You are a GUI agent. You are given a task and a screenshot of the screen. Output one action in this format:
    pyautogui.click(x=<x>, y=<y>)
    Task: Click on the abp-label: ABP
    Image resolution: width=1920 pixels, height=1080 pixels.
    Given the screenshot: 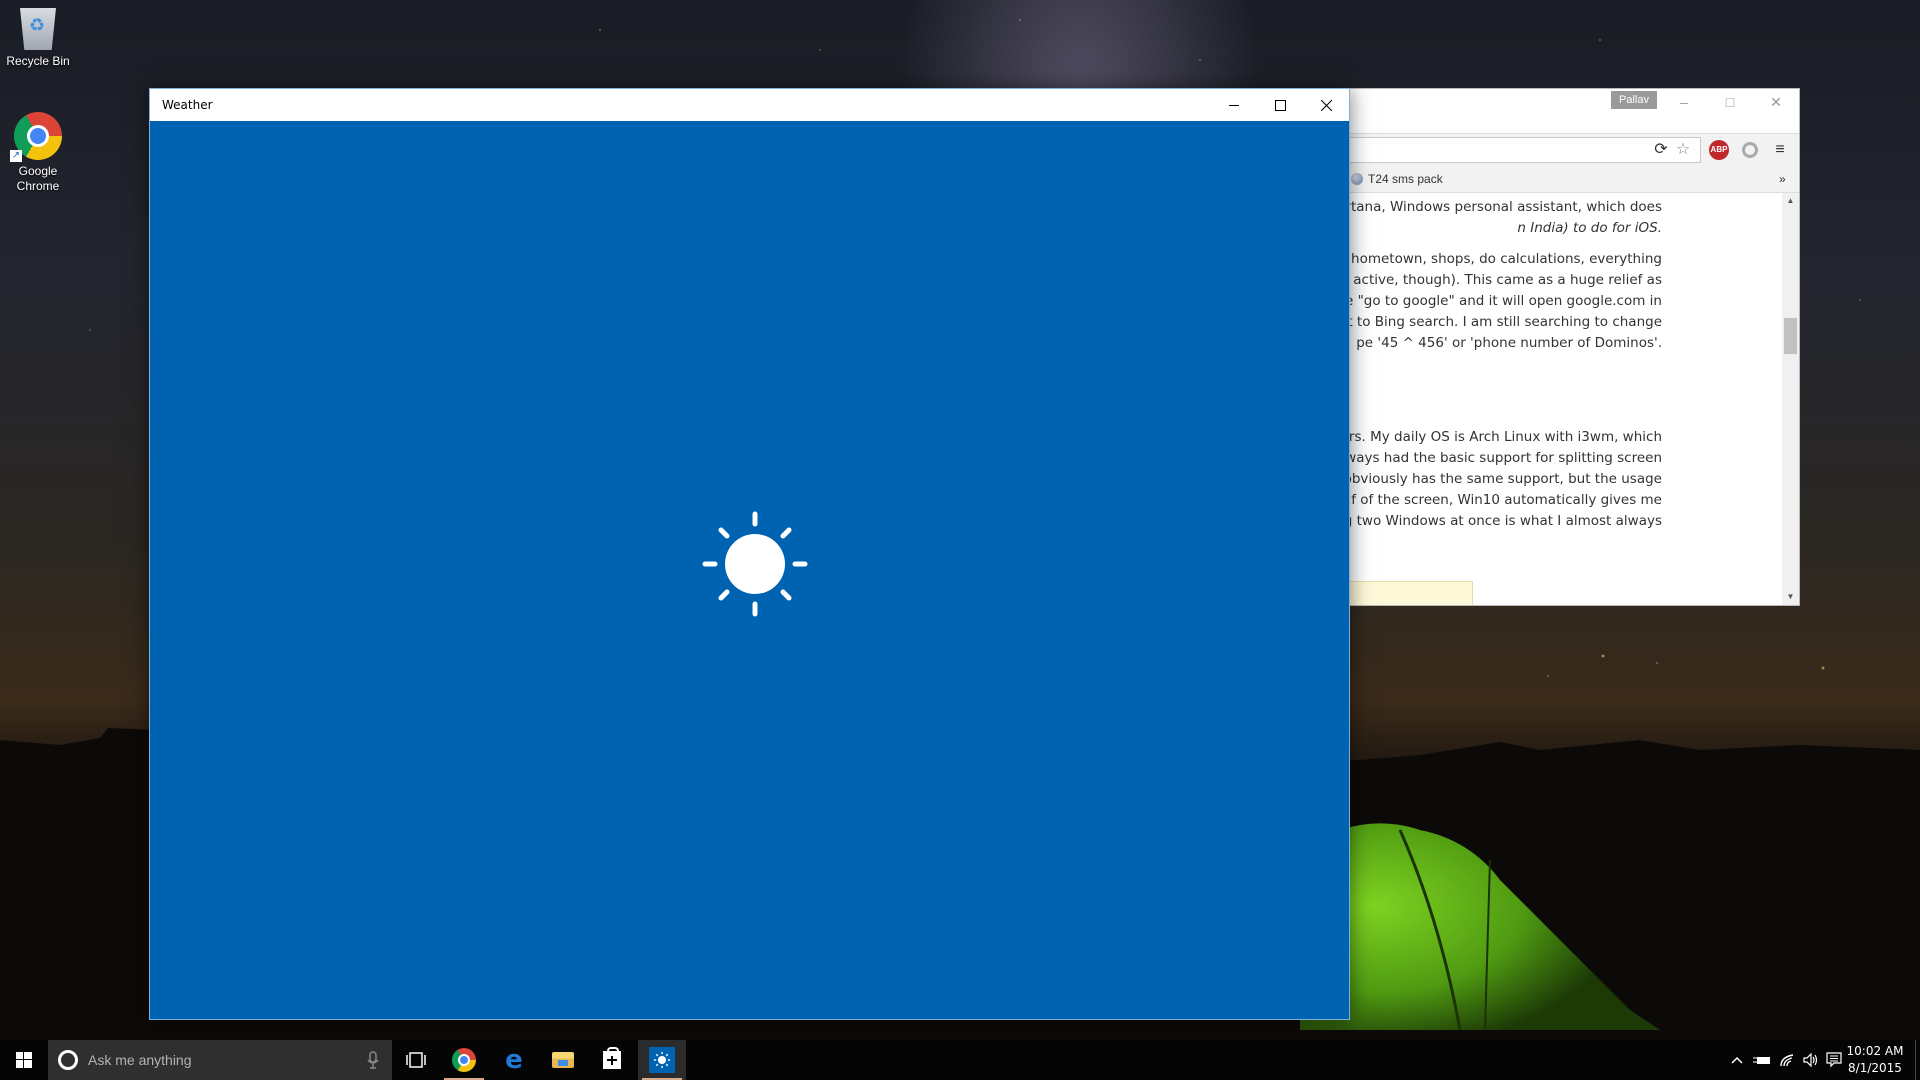 What is the action you would take?
    pyautogui.click(x=1719, y=149)
    